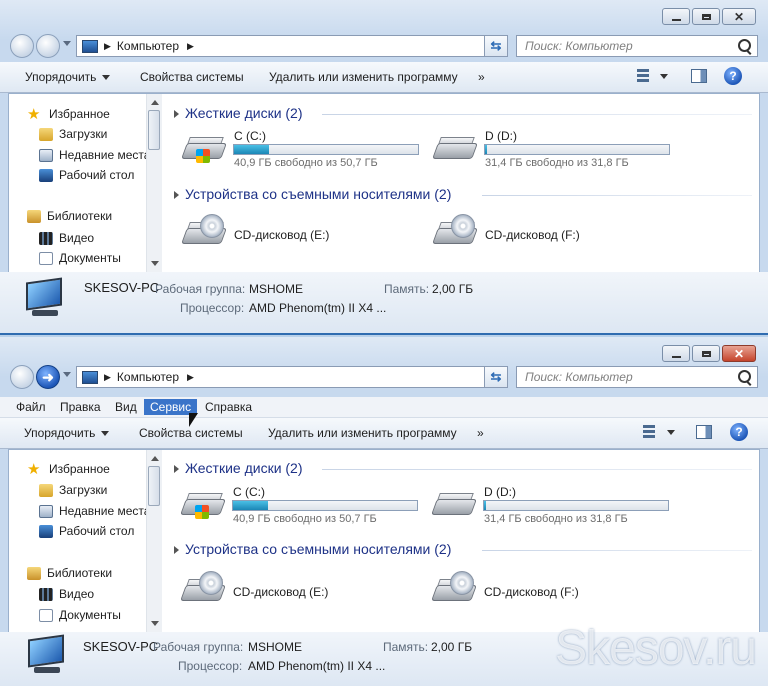  Describe the element at coordinates (501, 136) in the screenshot. I see `drive-name: D (D:)` at that location.